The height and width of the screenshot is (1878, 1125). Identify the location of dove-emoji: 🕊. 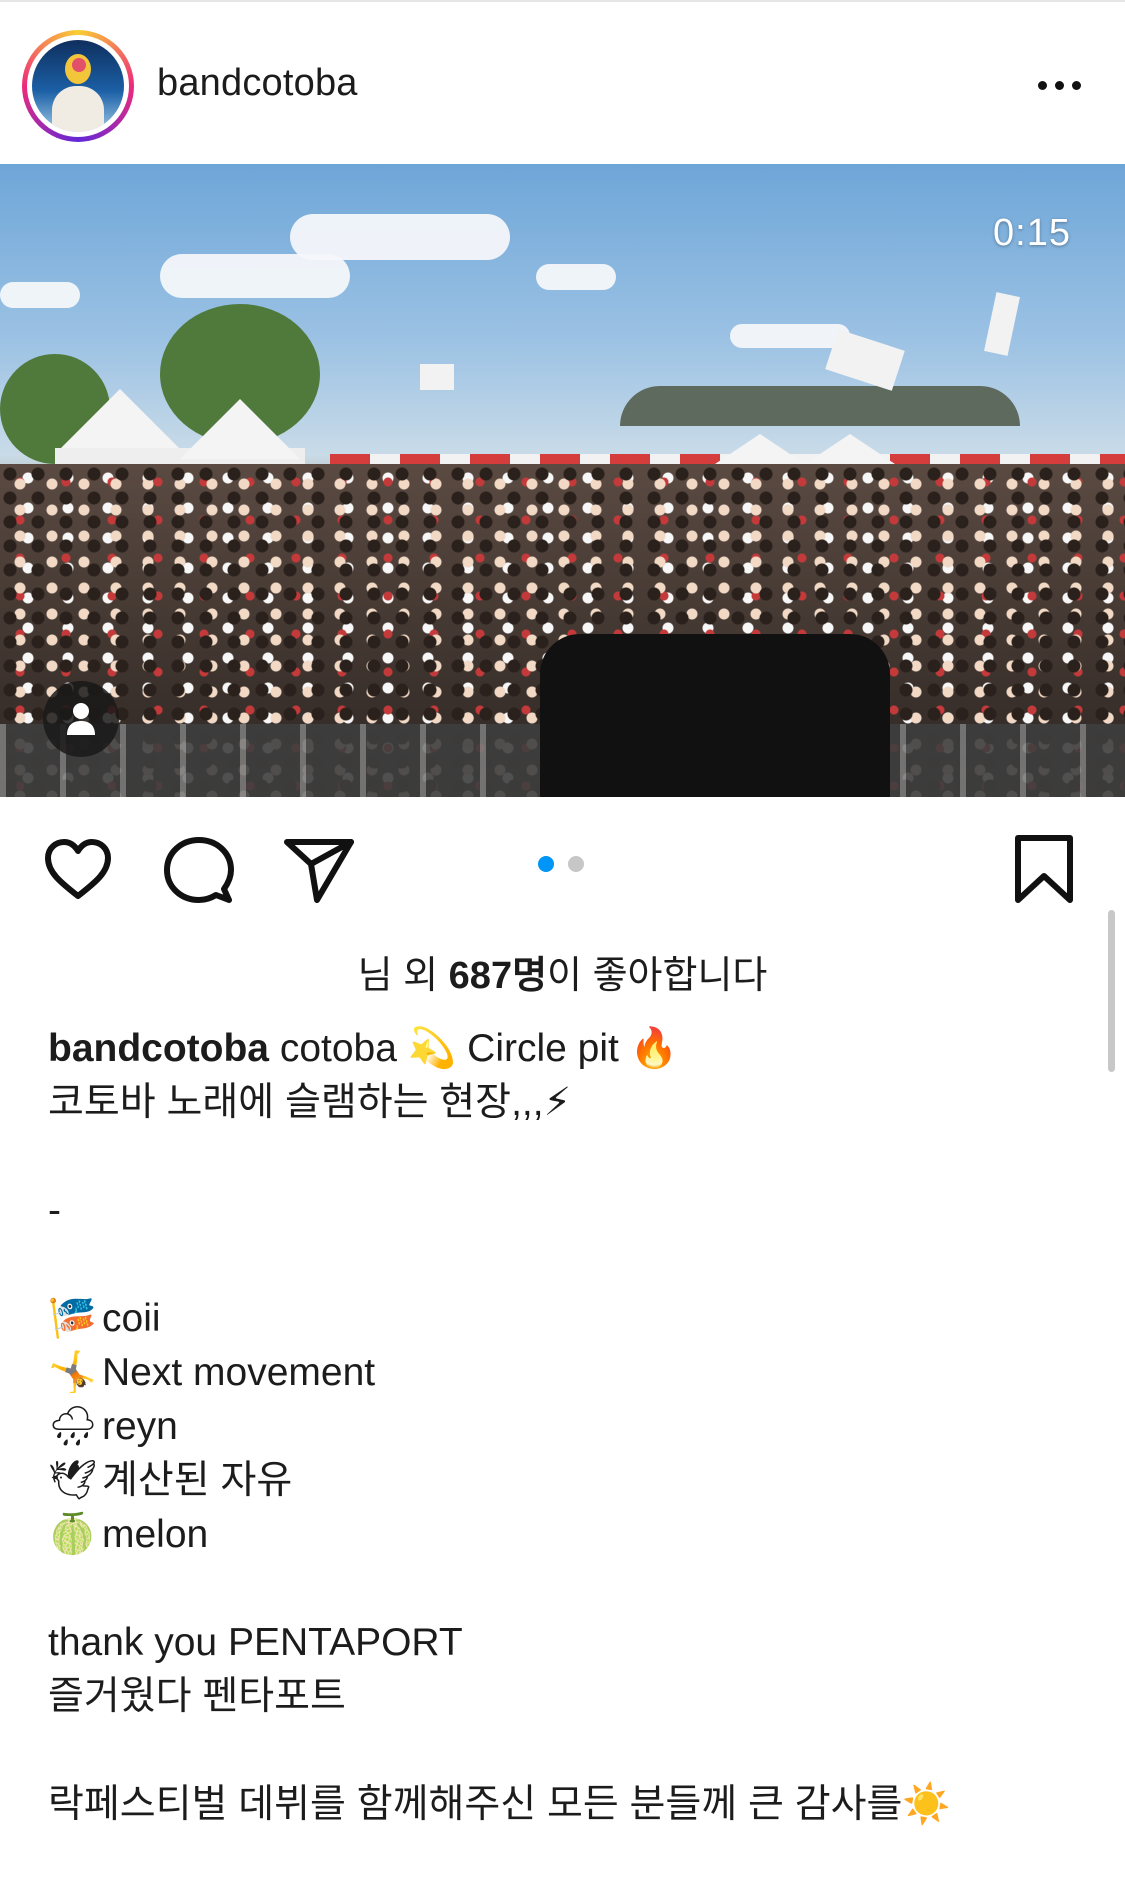
(73, 1480).